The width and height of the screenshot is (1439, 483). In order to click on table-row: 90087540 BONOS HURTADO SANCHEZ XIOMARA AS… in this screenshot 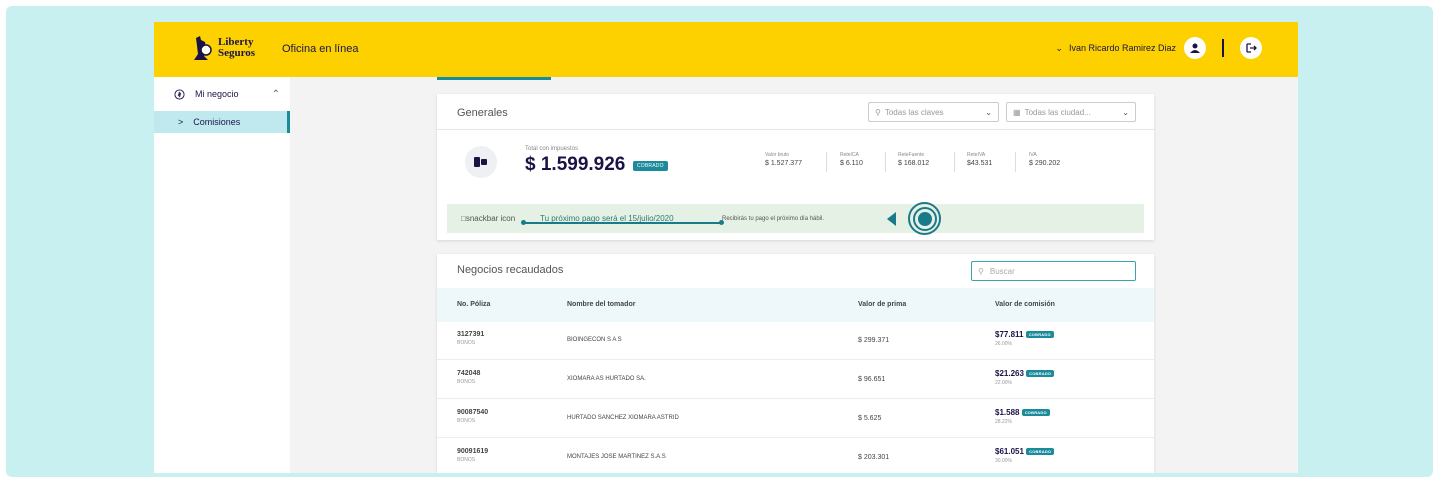, I will do `click(795, 419)`.